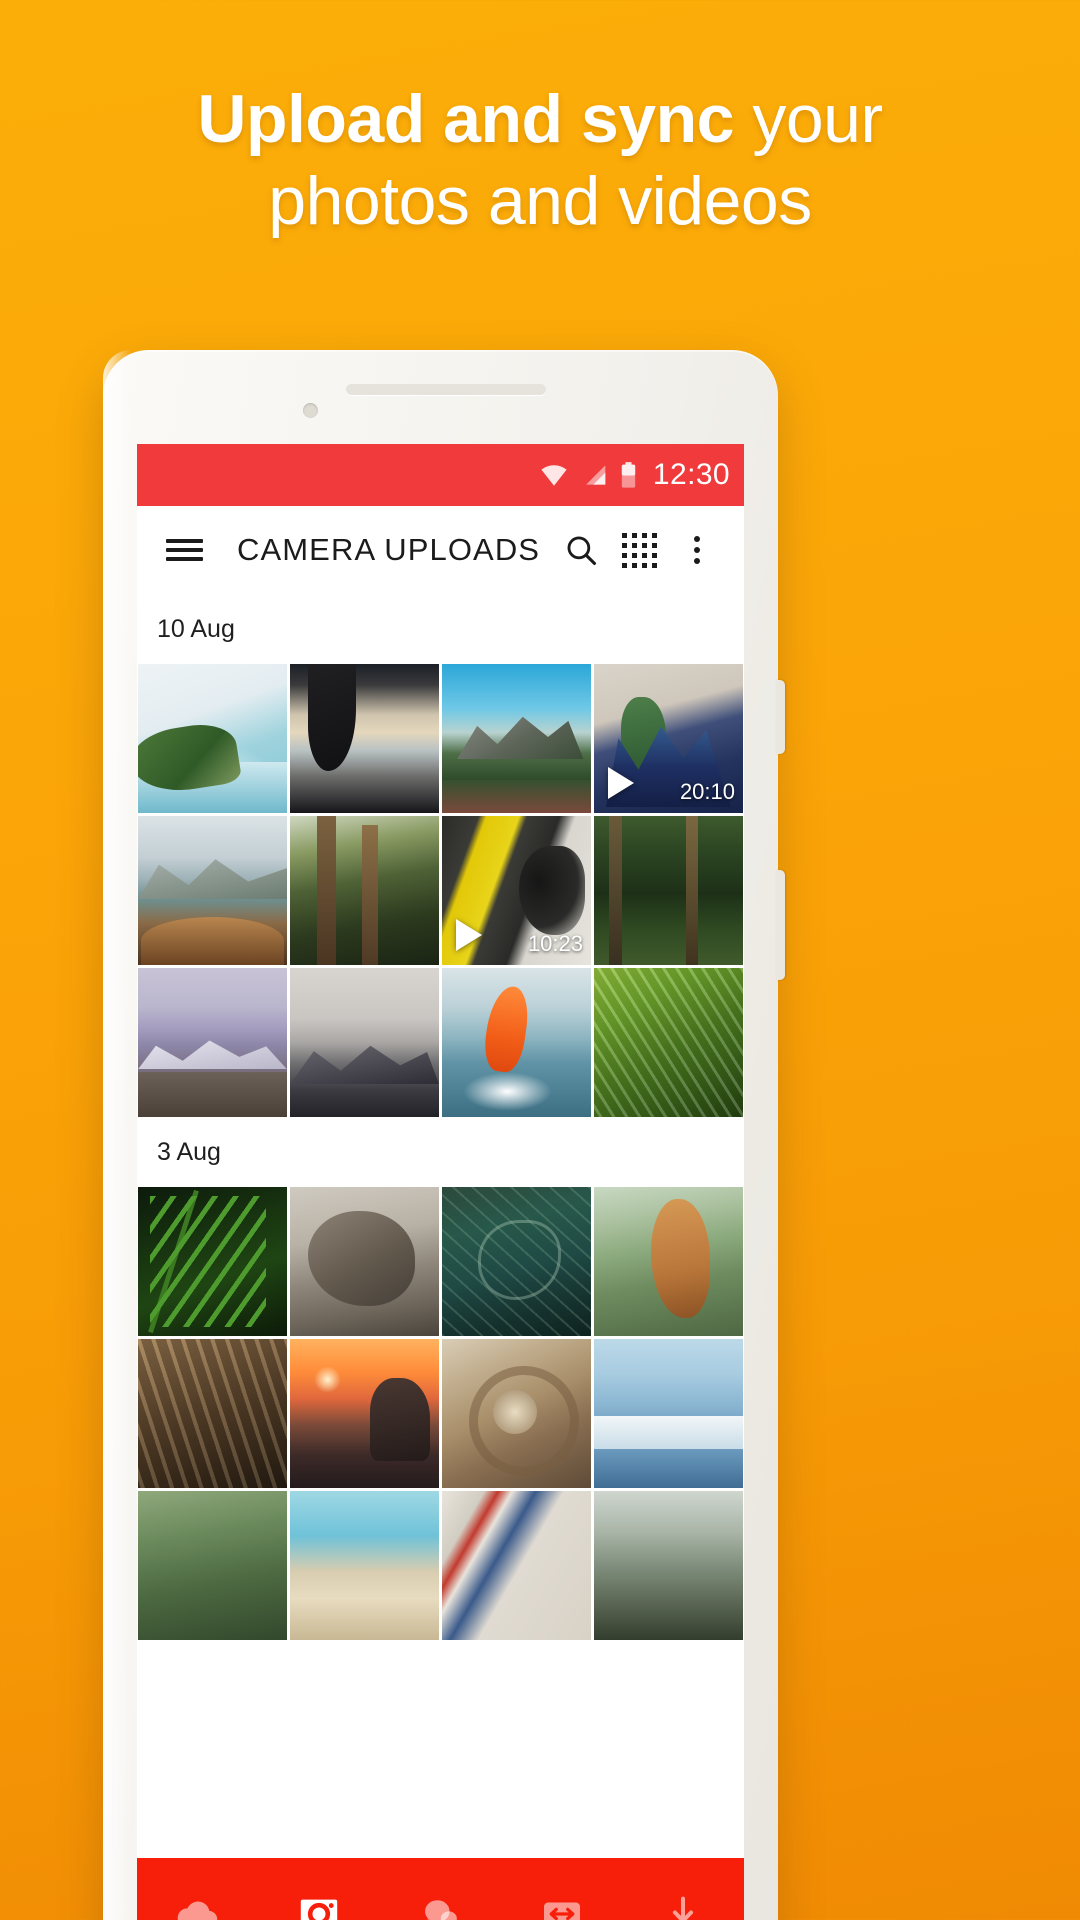 This screenshot has height=1920, width=1080. I want to click on front-camera-icon, so click(310, 410).